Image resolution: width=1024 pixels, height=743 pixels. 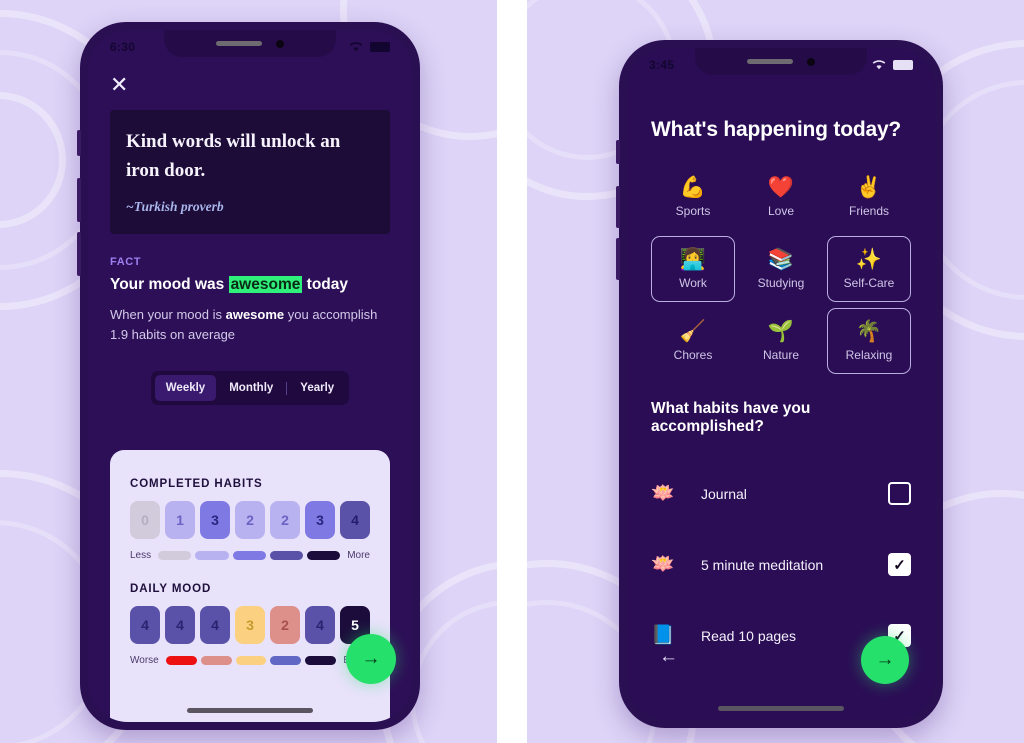 What do you see at coordinates (781, 354) in the screenshot?
I see `mood-option-label: Nature` at bounding box center [781, 354].